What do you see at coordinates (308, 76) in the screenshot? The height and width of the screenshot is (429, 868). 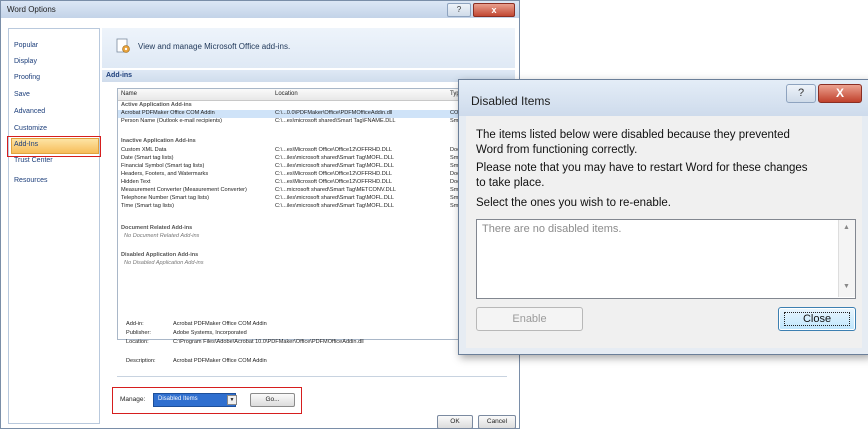 I see `addins-section-band: Add-ins` at bounding box center [308, 76].